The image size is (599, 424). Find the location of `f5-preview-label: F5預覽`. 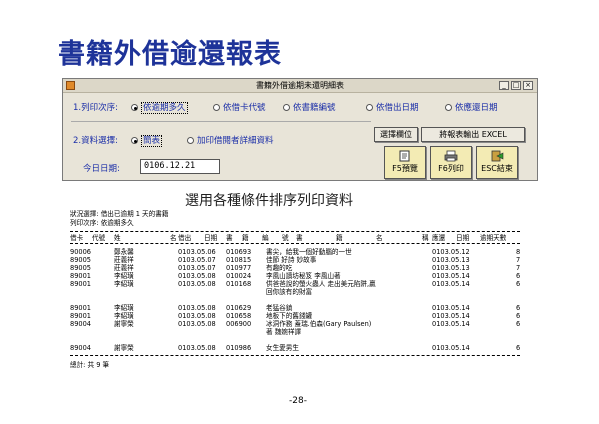

f5-preview-label: F5預覽 is located at coordinates (405, 168).